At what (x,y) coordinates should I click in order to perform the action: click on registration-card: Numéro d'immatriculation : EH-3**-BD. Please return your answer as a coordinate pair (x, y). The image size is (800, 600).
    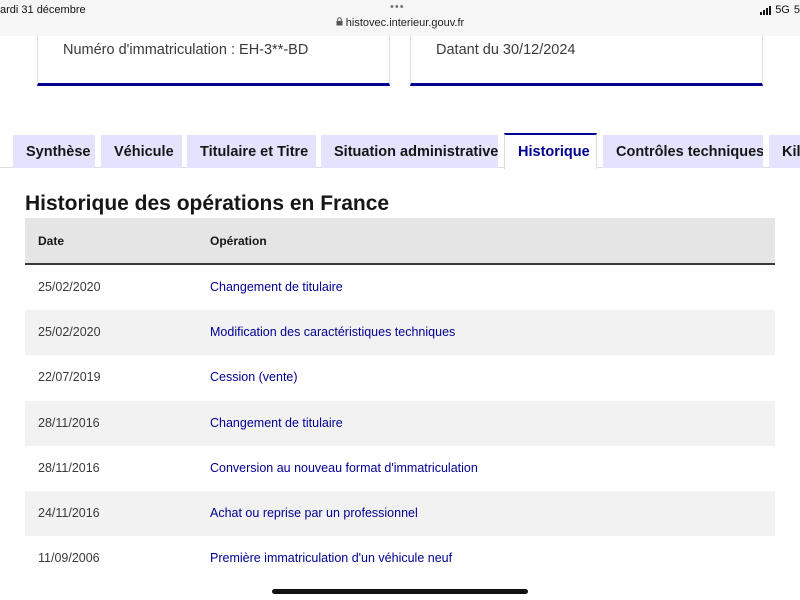
    Looking at the image, I should click on (213, 61).